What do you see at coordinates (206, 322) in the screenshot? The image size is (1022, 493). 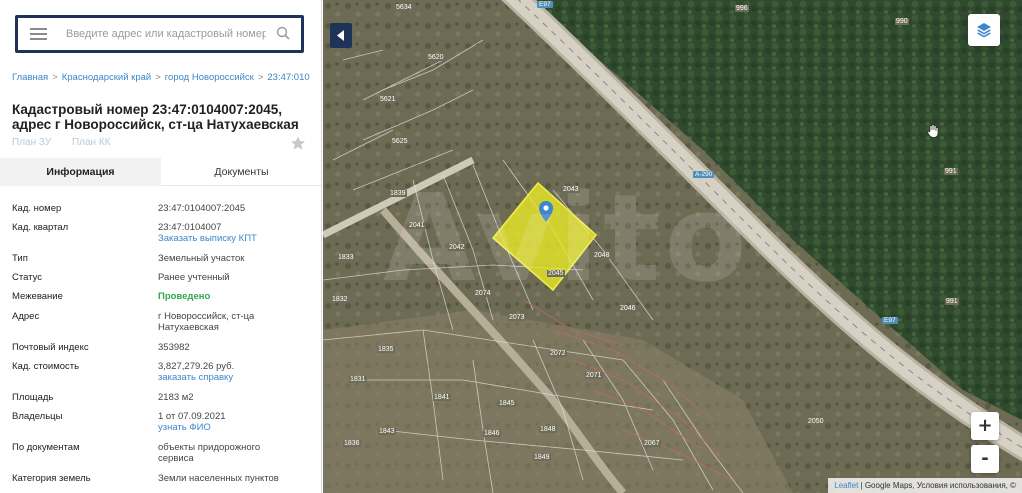 I see `row-value: г Новороссийск, ст-ца Натухаевская` at bounding box center [206, 322].